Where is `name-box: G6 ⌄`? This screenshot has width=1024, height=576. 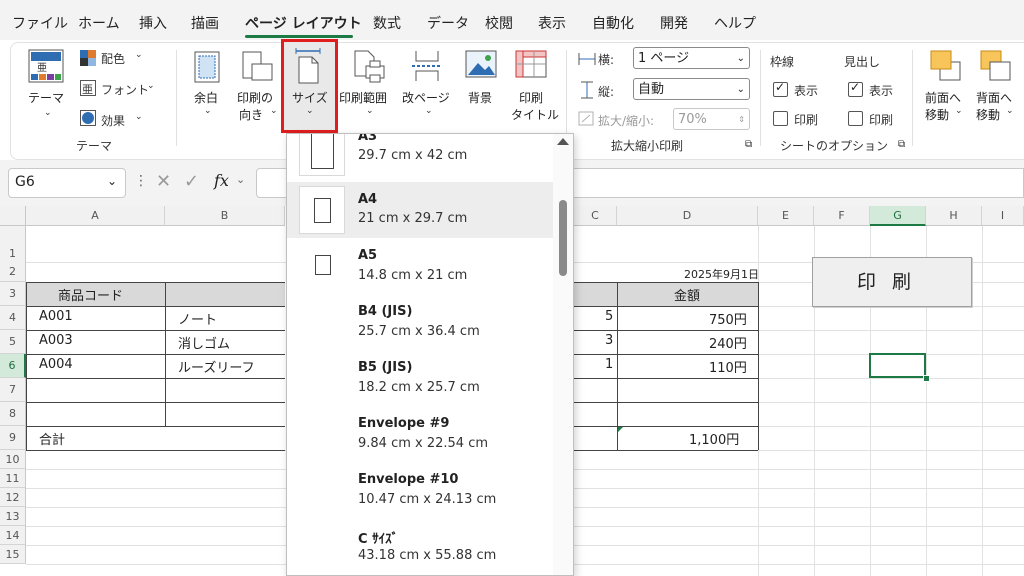 name-box: G6 ⌄ is located at coordinates (67, 183).